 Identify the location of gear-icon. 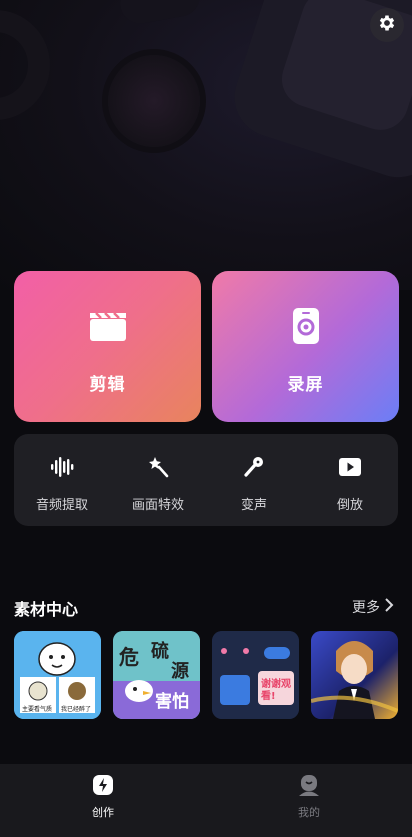
(387, 25).